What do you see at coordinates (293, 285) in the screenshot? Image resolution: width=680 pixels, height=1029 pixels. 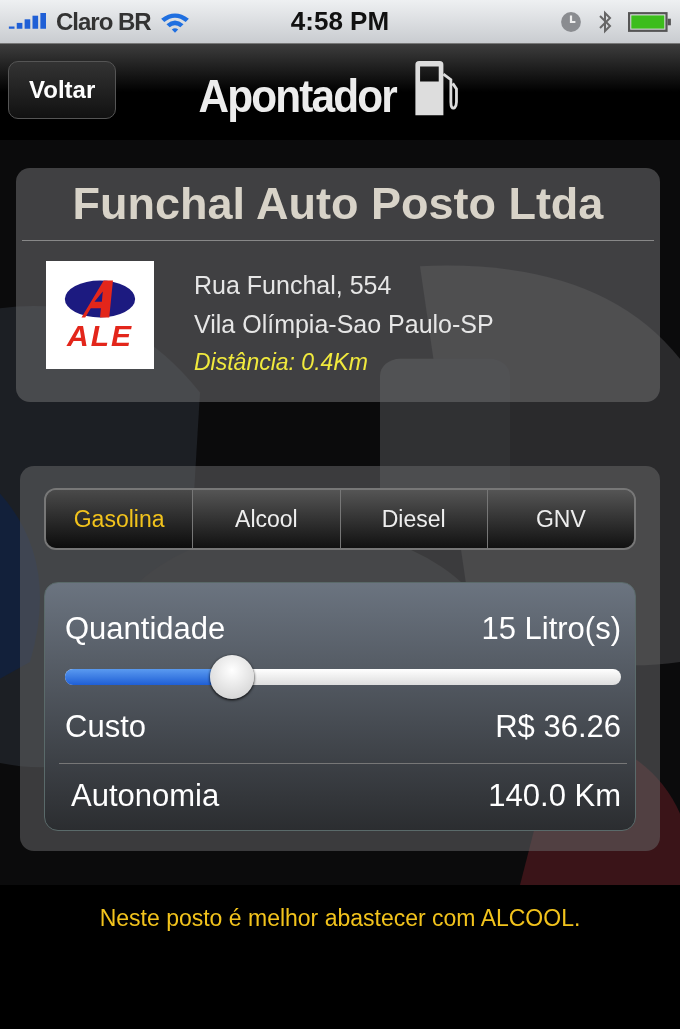 I see `street-address: Rua Funchal, 554` at bounding box center [293, 285].